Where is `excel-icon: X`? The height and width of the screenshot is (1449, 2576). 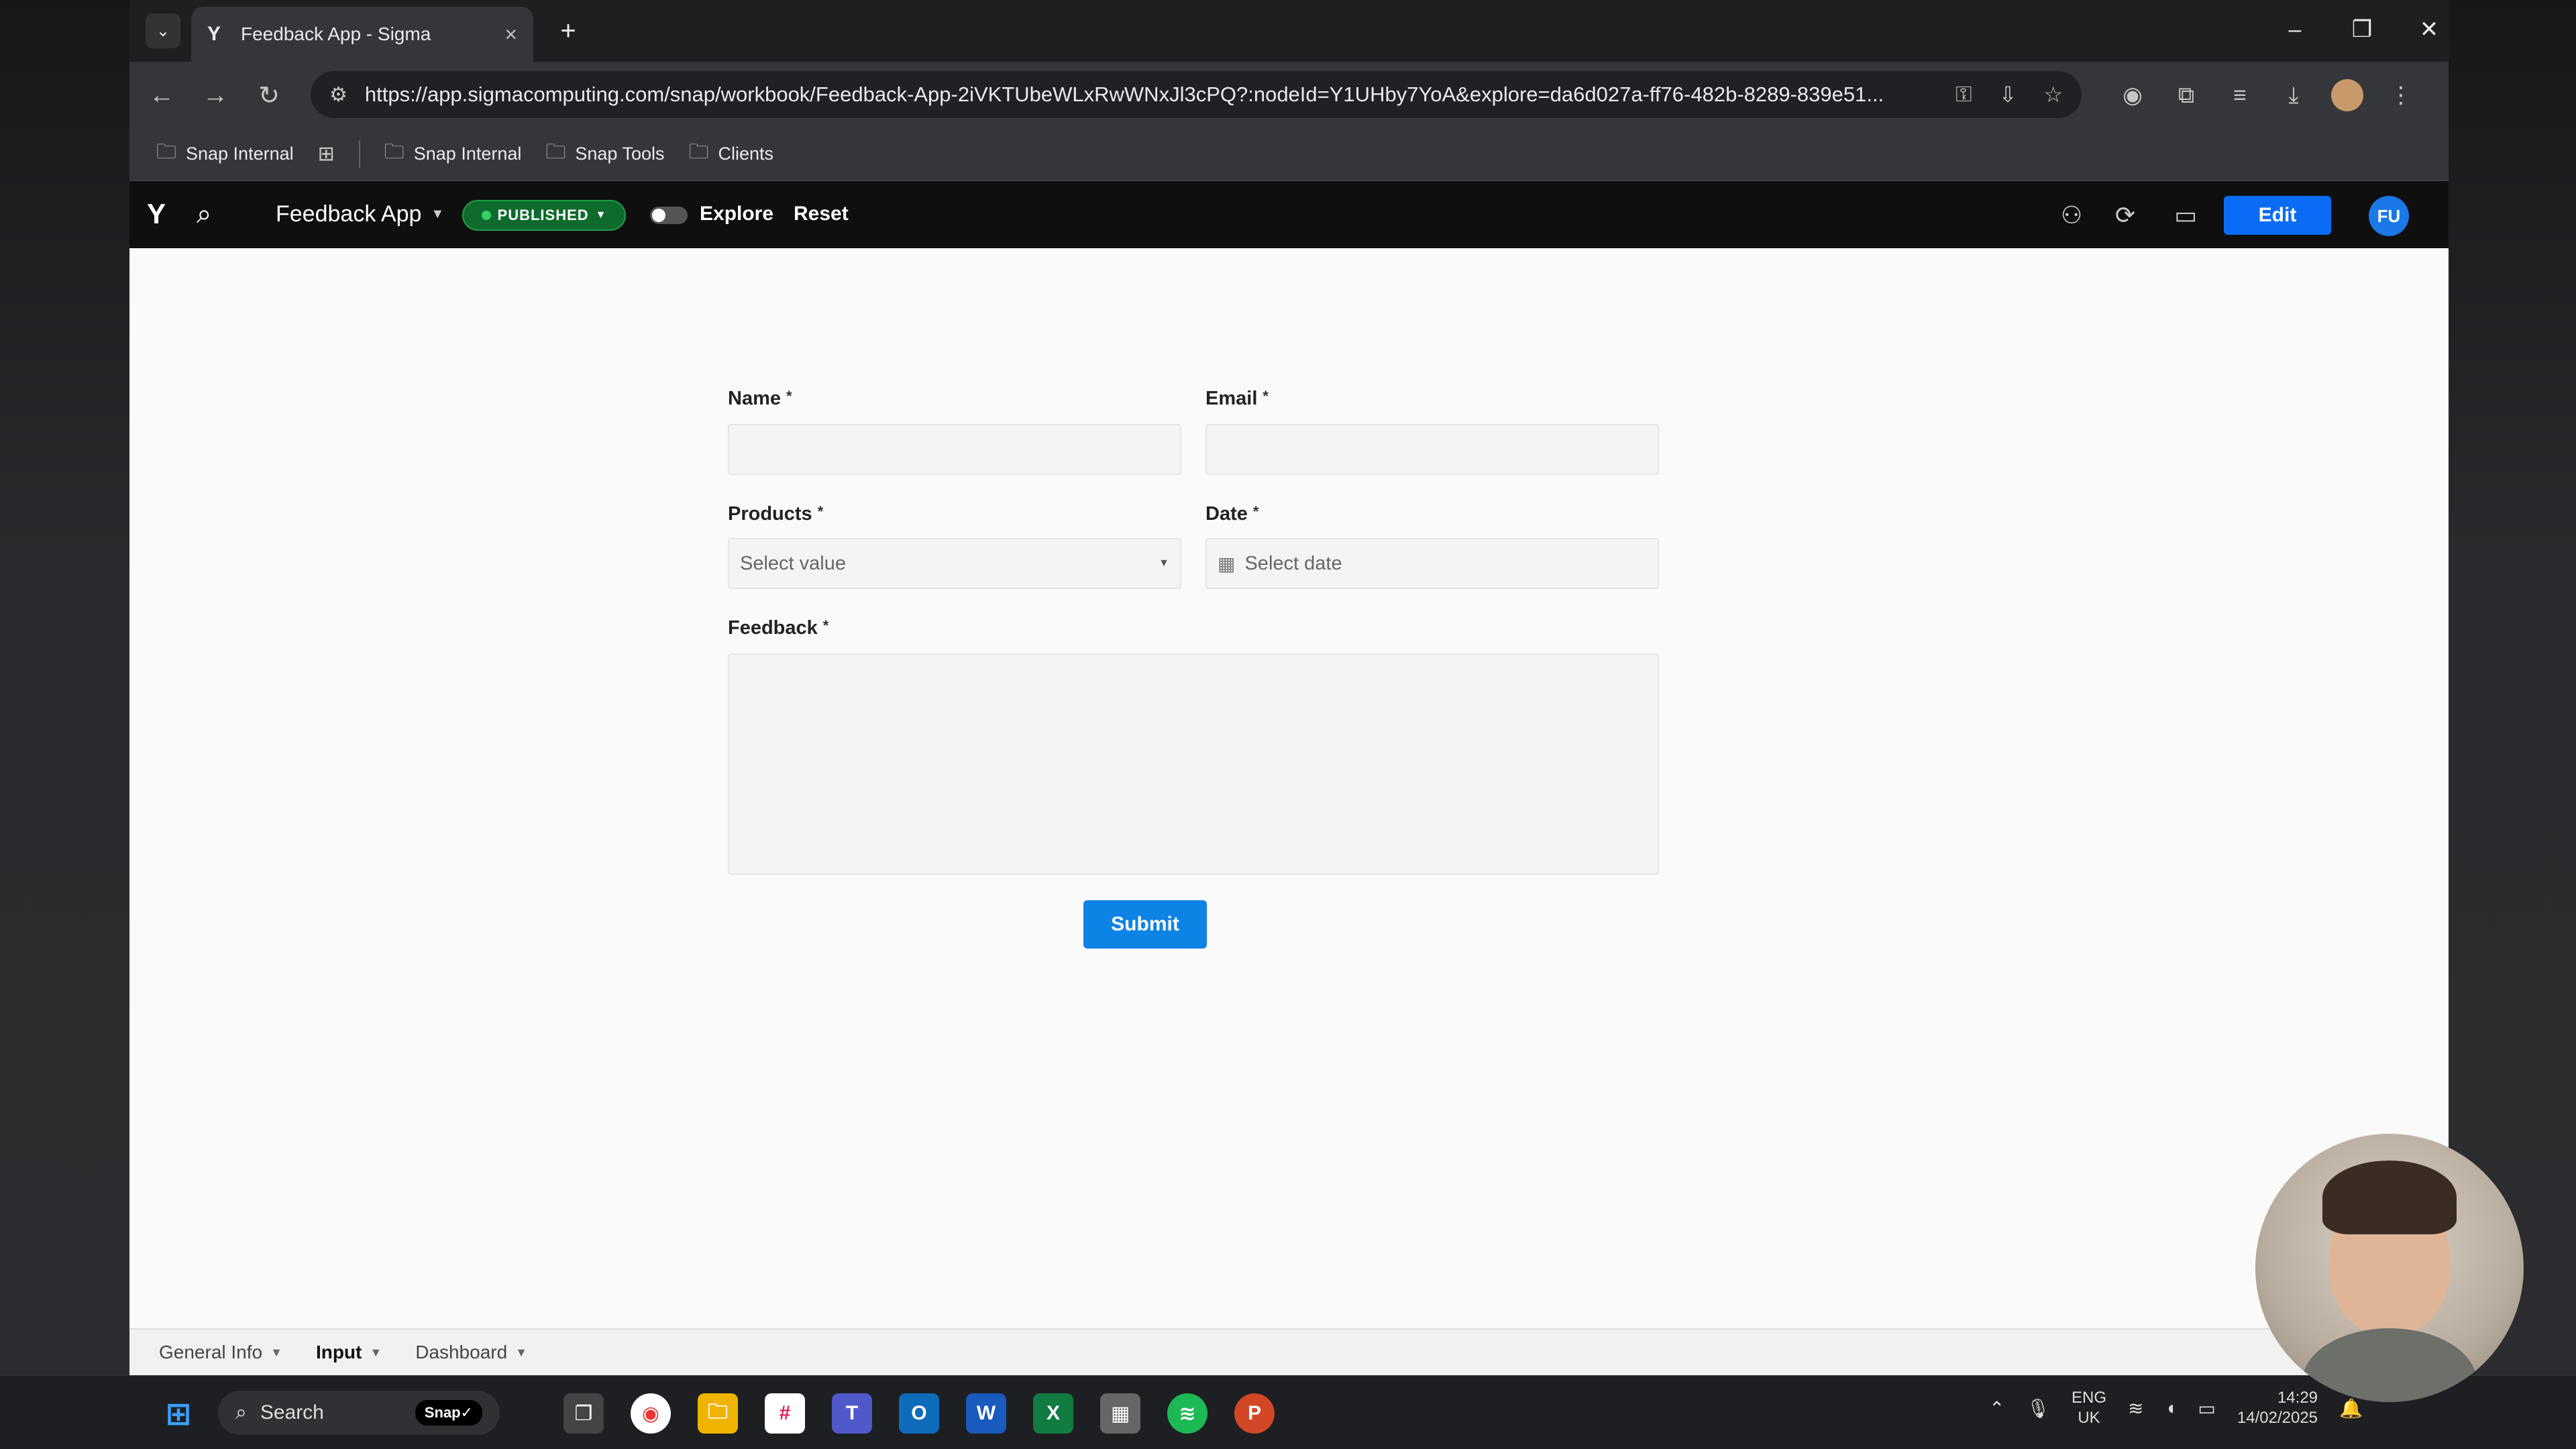
excel-icon: X is located at coordinates (1053, 1413).